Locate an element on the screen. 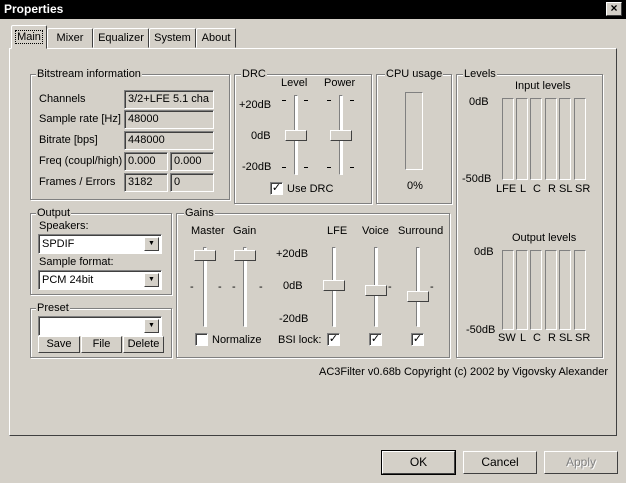  master-slider is located at coordinates (205, 255).